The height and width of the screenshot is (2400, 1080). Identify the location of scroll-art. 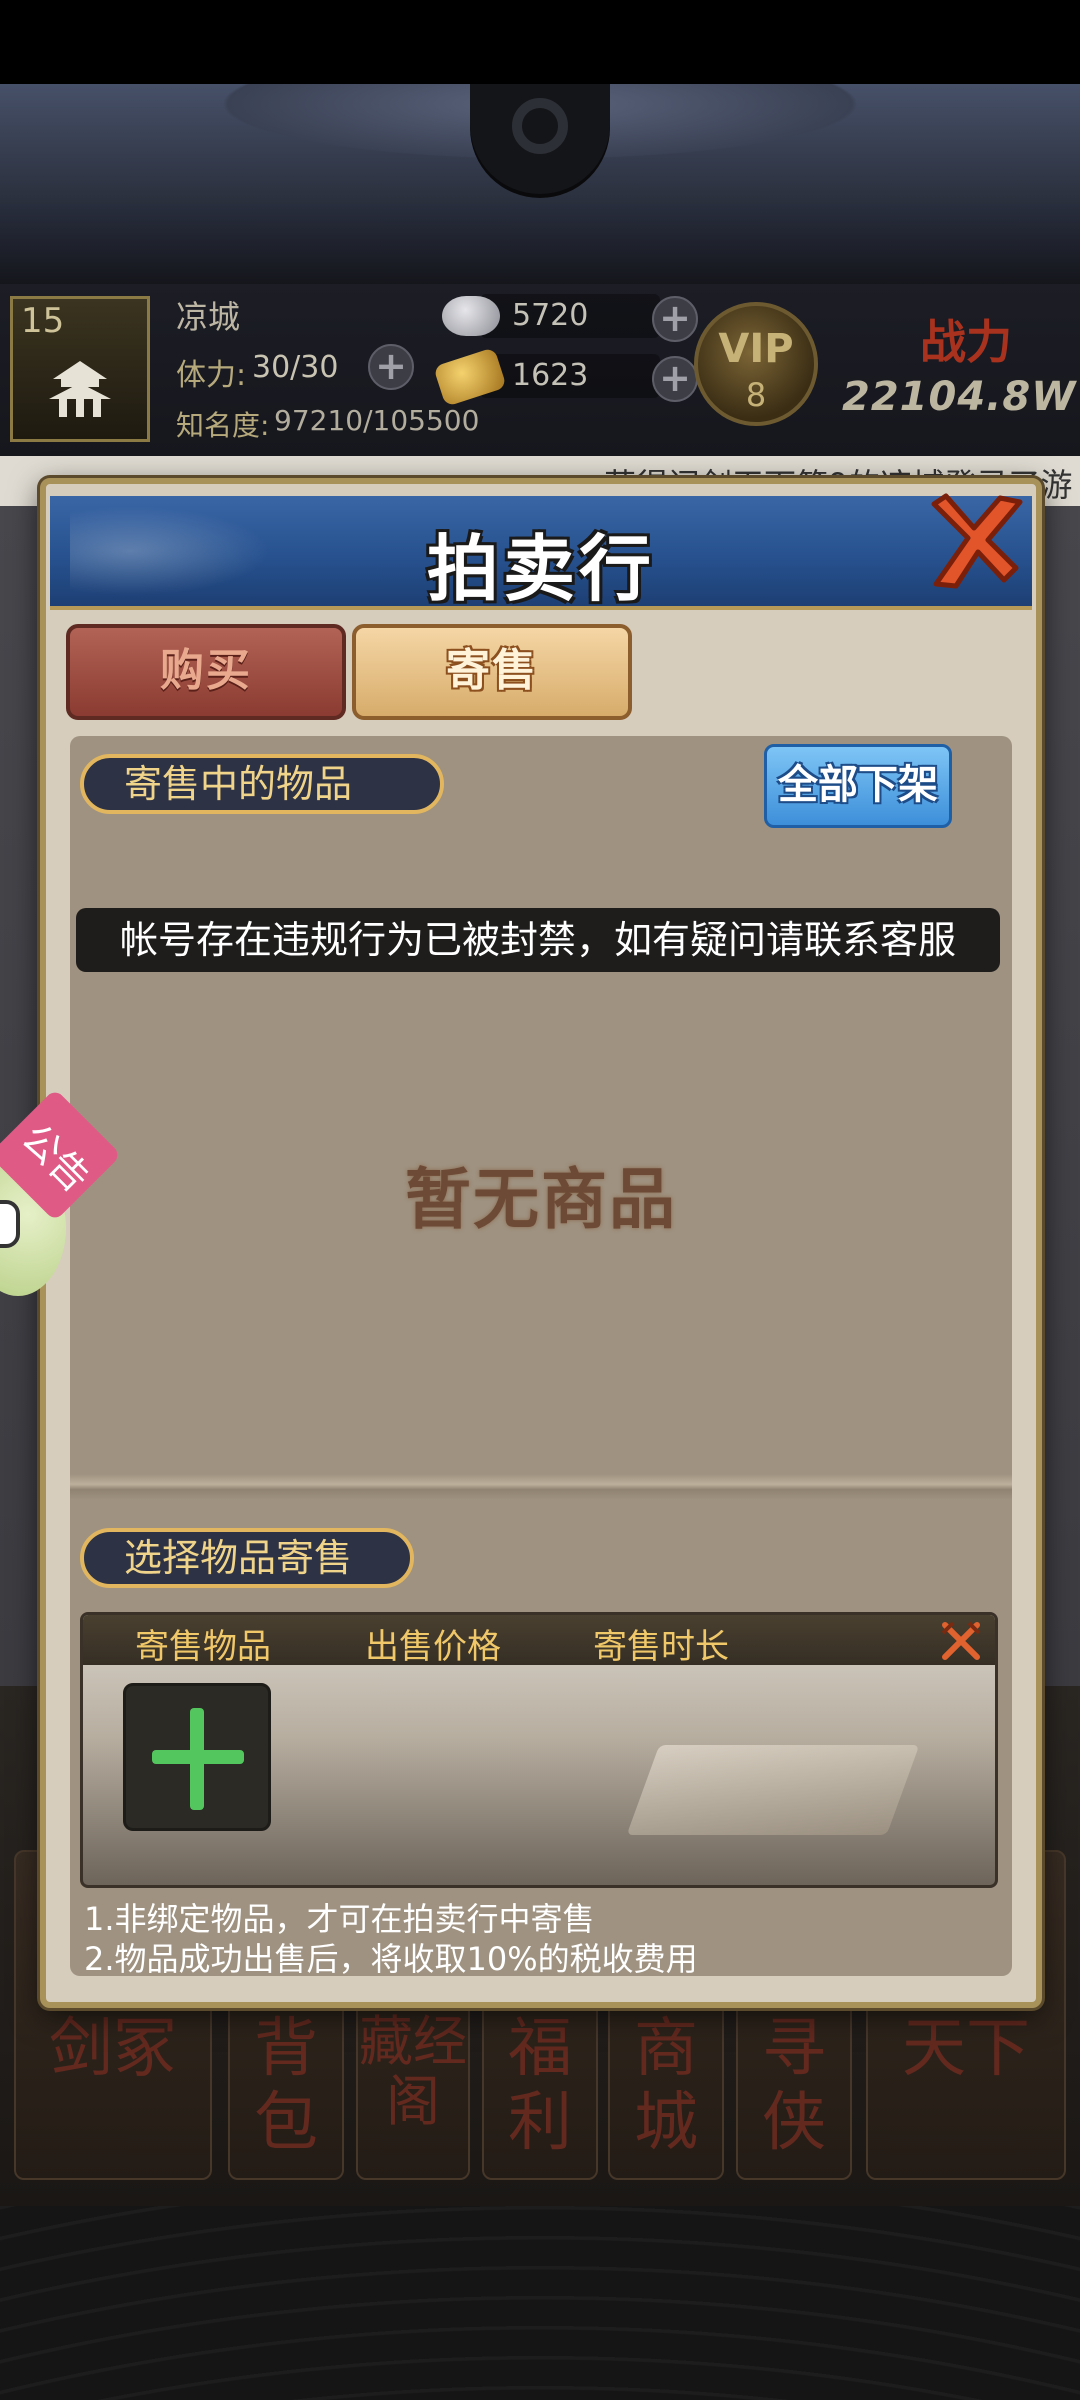
(773, 1790).